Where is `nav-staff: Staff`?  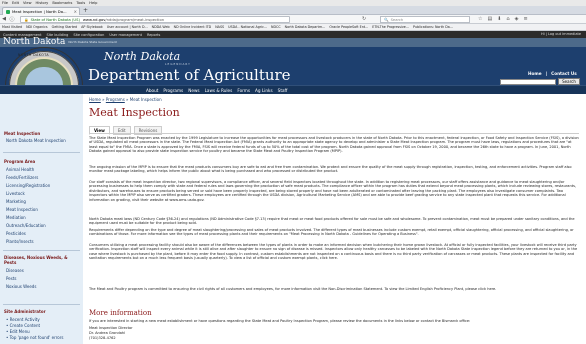 nav-staff: Staff is located at coordinates (283, 90).